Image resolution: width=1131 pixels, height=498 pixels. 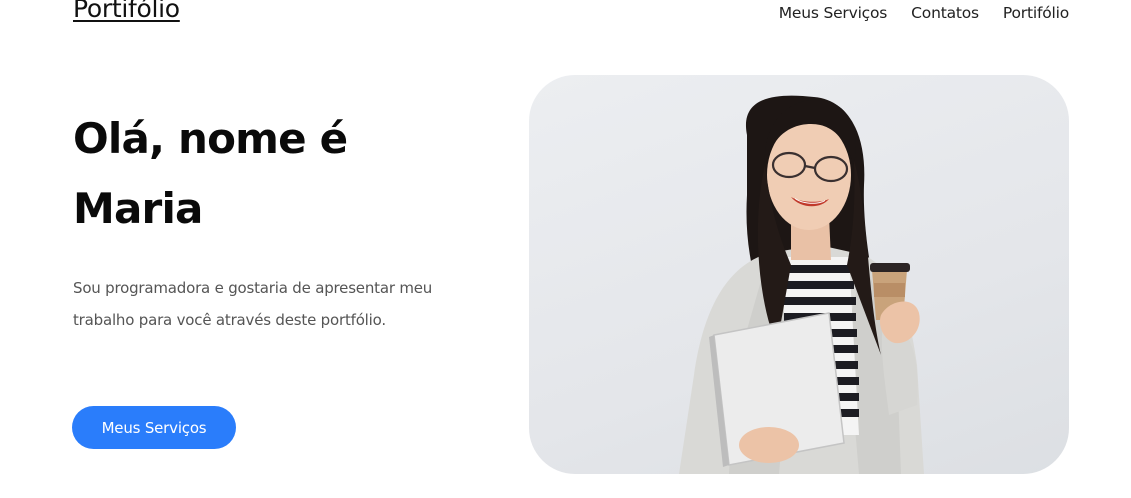 I want to click on hero-title-line1: Olá, nome é, so click(x=210, y=138).